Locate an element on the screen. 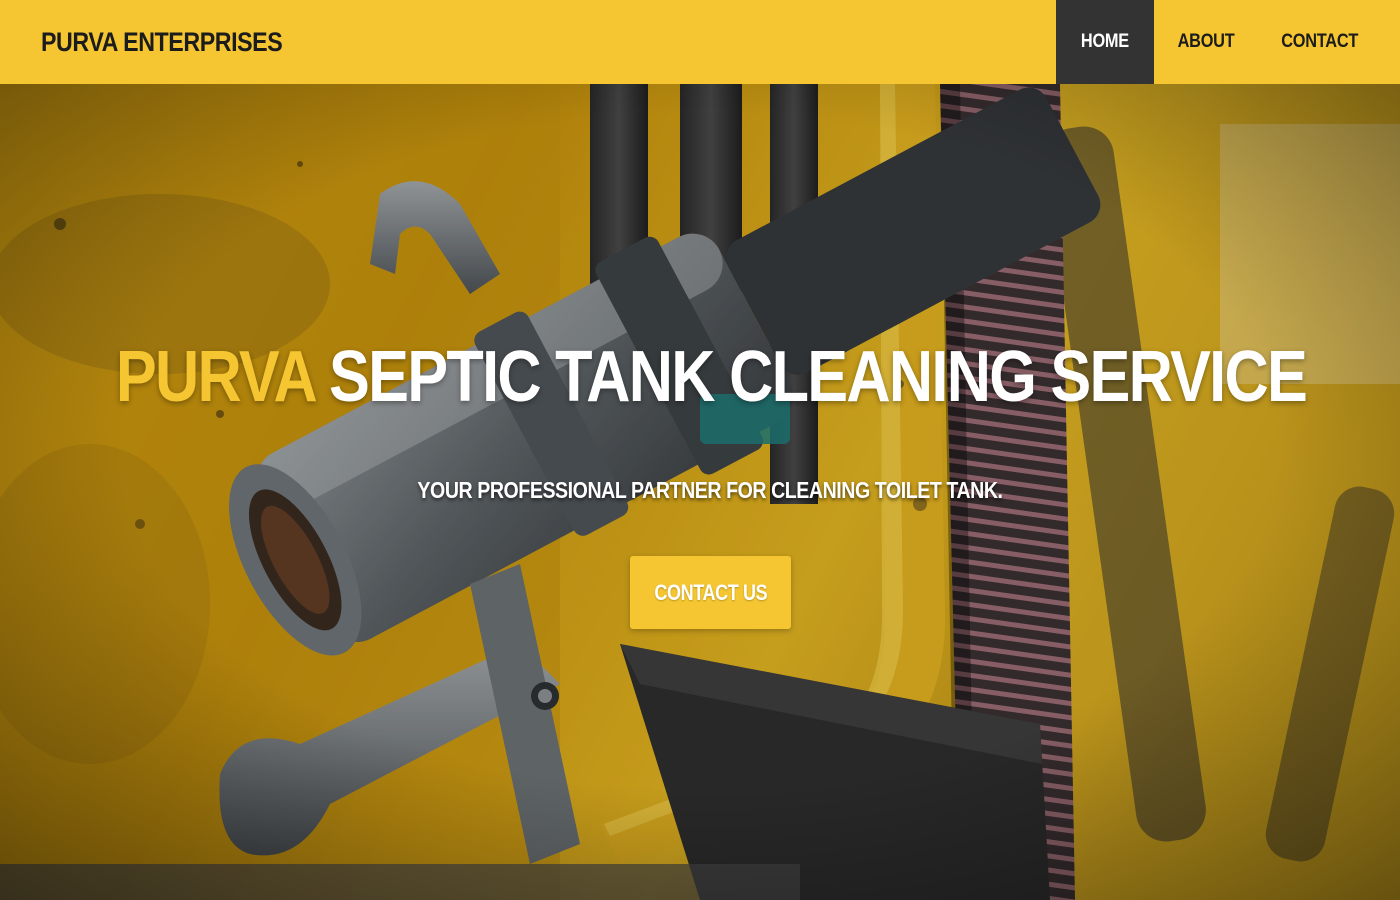 The image size is (1400, 900). nav-item-home: HOME is located at coordinates (1105, 42).